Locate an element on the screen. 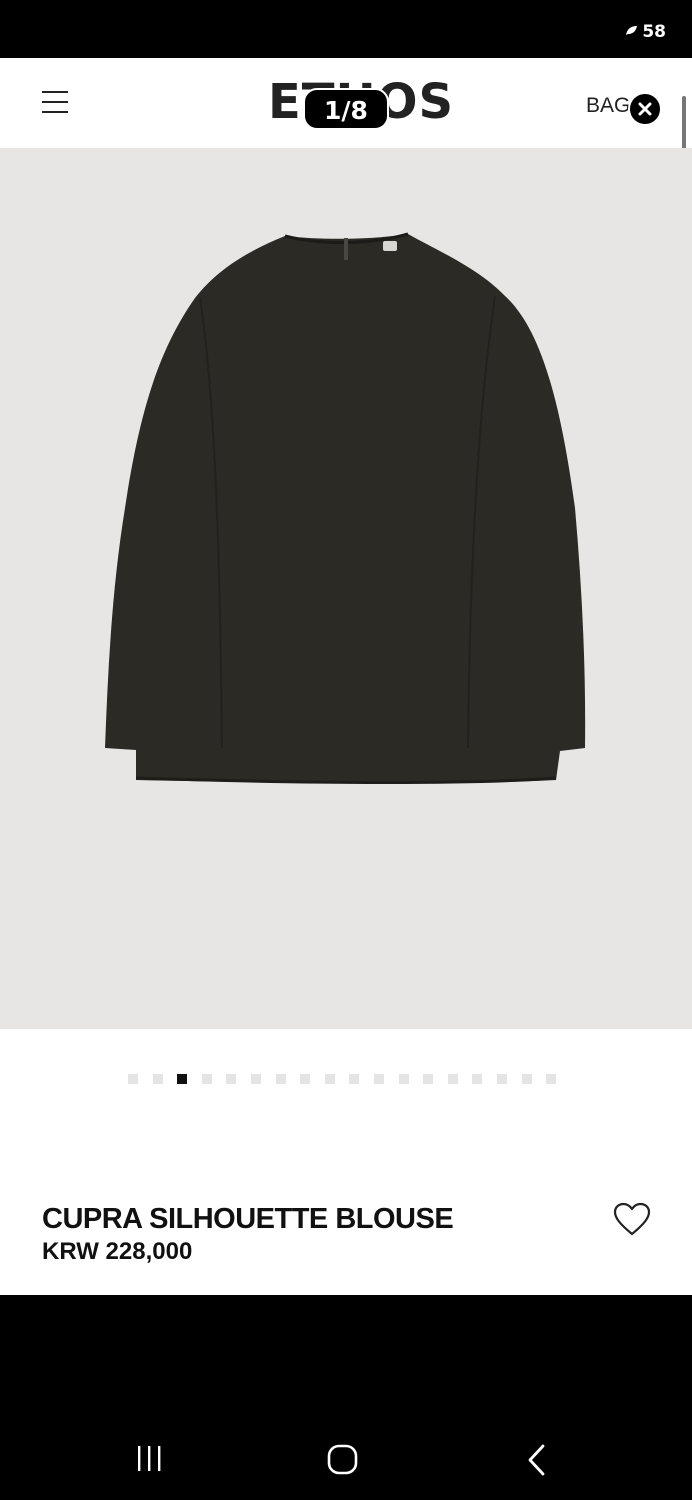 This screenshot has height=1500, width=692. product-price: KRW 228,000 is located at coordinates (117, 1251).